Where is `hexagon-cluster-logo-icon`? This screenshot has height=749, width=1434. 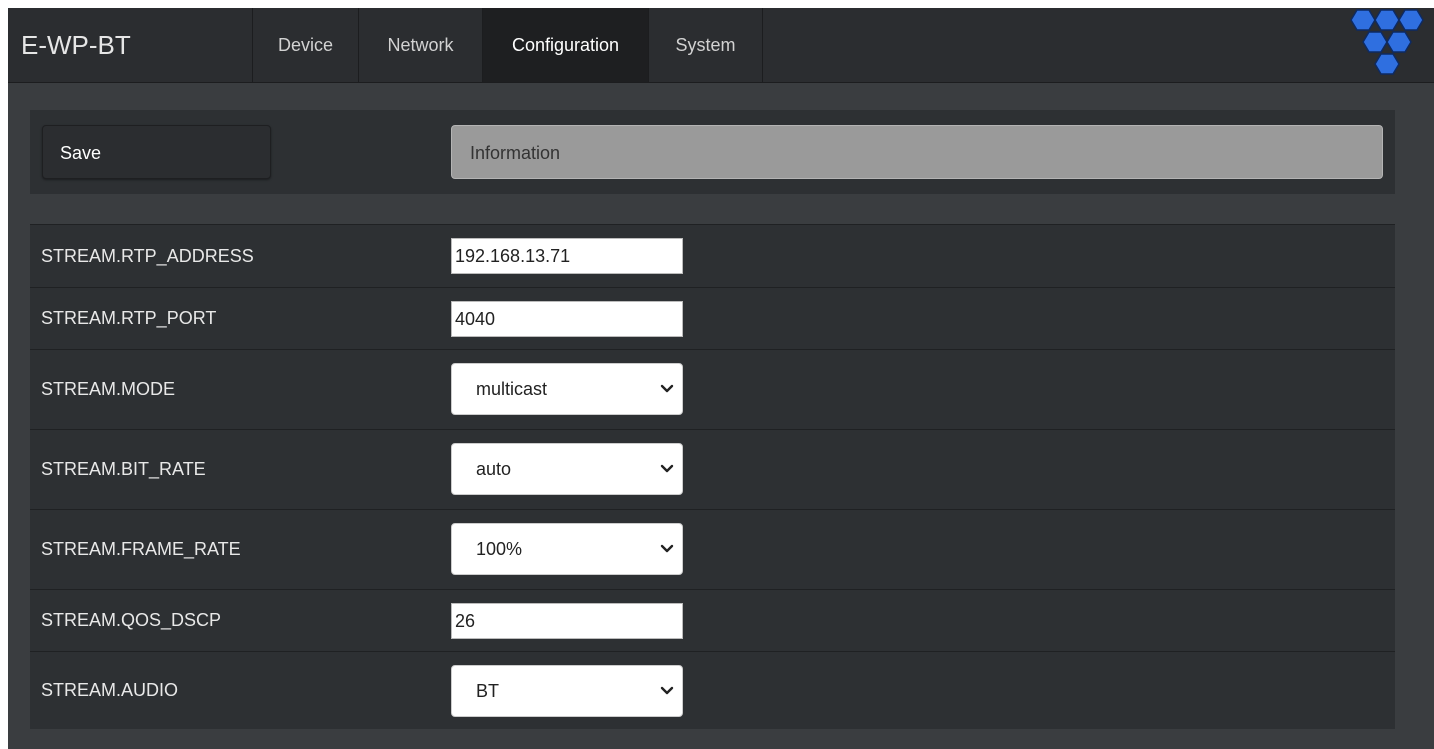
hexagon-cluster-logo-icon is located at coordinates (1387, 42).